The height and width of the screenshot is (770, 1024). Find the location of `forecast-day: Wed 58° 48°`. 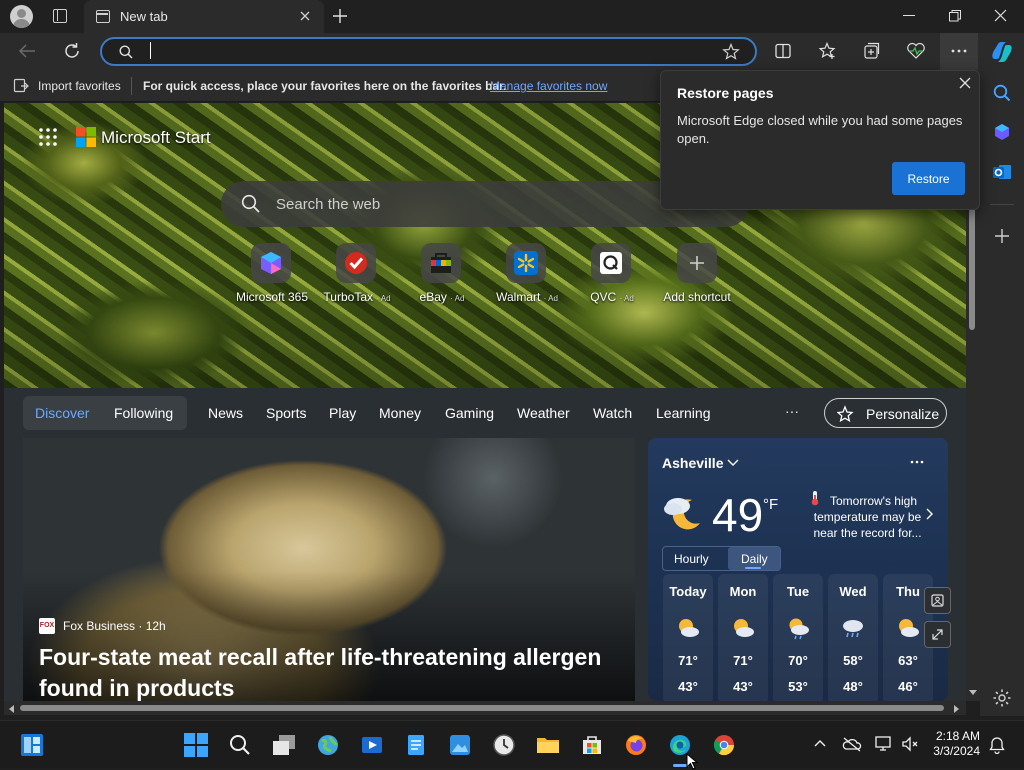

forecast-day: Wed 58° 48° is located at coordinates (853, 637).